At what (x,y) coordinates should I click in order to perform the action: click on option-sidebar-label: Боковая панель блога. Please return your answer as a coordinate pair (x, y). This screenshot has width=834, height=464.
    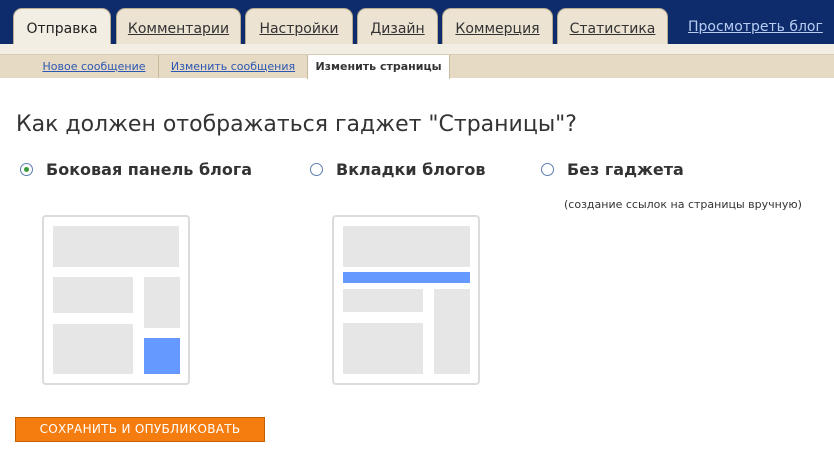
    Looking at the image, I should click on (149, 169).